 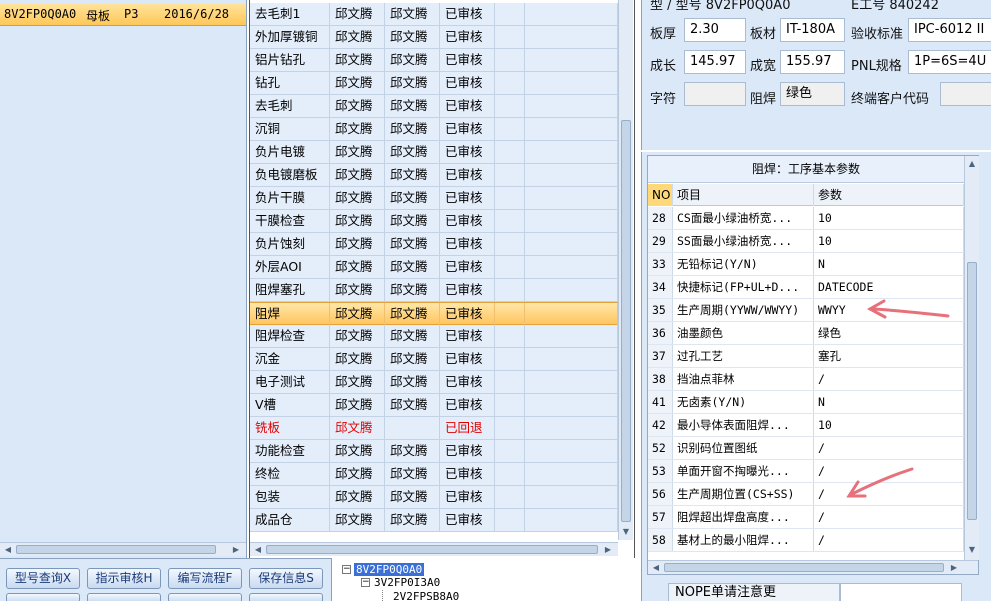 What do you see at coordinates (889, 195) in the screenshot?
I see `col-param-header: 参数` at bounding box center [889, 195].